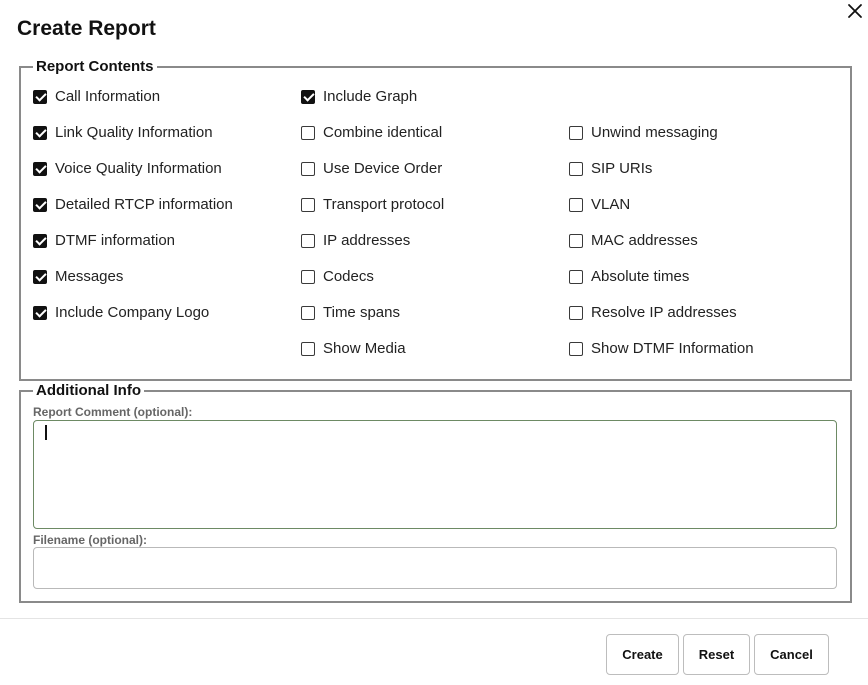  What do you see at coordinates (384, 204) in the screenshot?
I see `checkbox-label: Transport protocol` at bounding box center [384, 204].